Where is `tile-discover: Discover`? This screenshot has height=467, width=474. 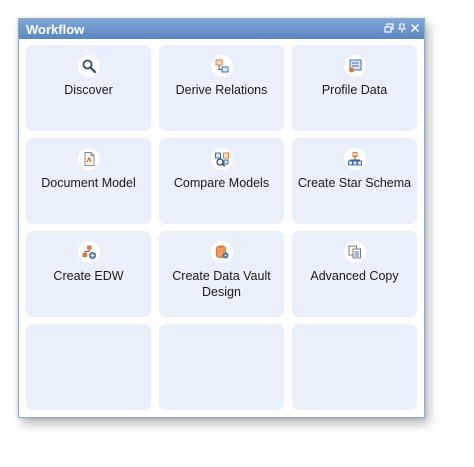 tile-discover: Discover is located at coordinates (88, 88).